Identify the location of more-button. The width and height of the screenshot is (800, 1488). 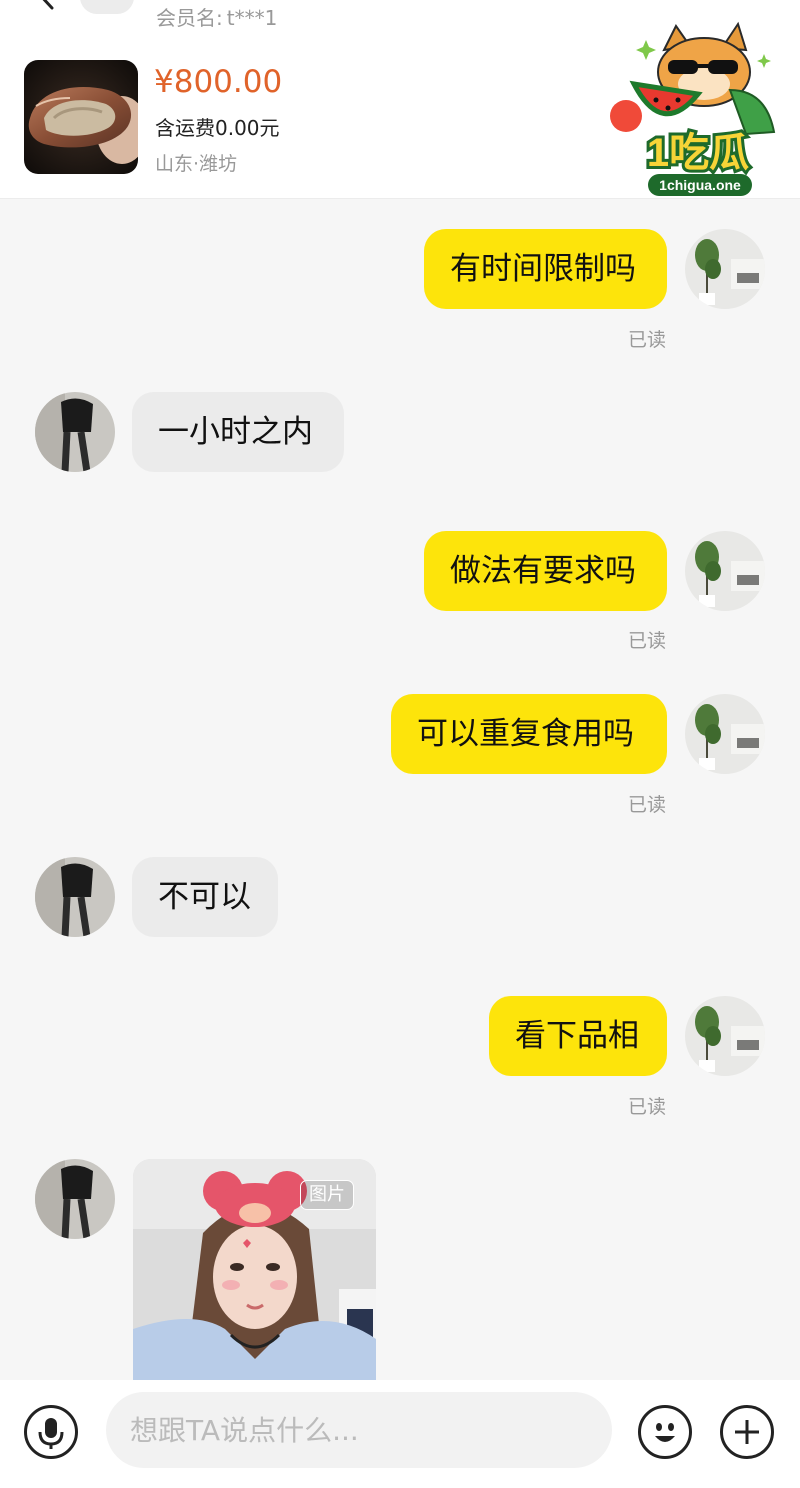
(747, 1432).